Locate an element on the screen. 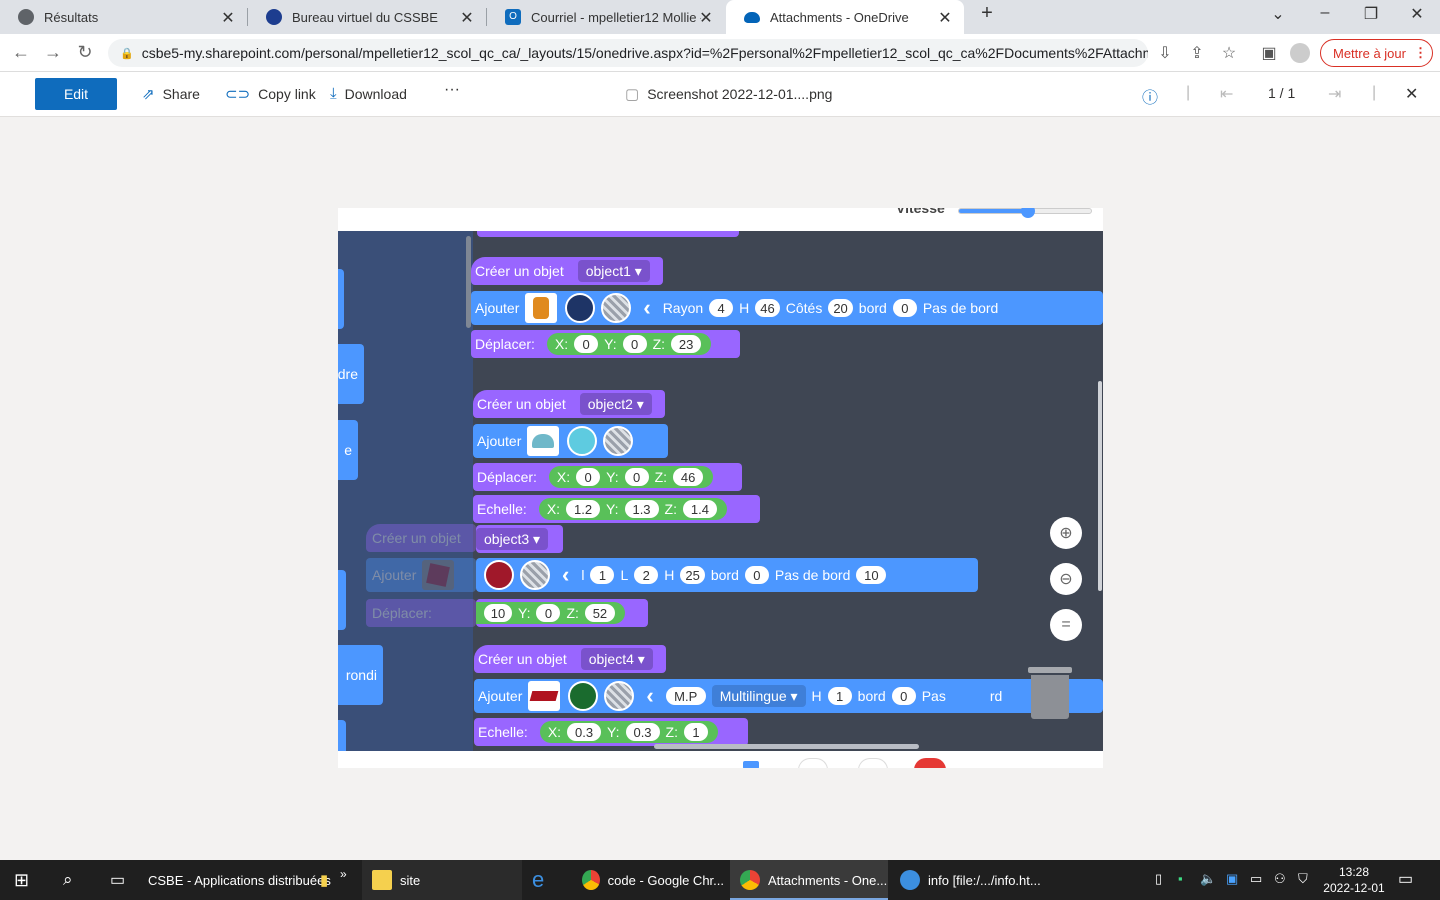 This screenshot has height=900, width=1440. tab-bureau-virtuel: Bureau virtuel du CSSBE ✕ is located at coordinates (367, 17).